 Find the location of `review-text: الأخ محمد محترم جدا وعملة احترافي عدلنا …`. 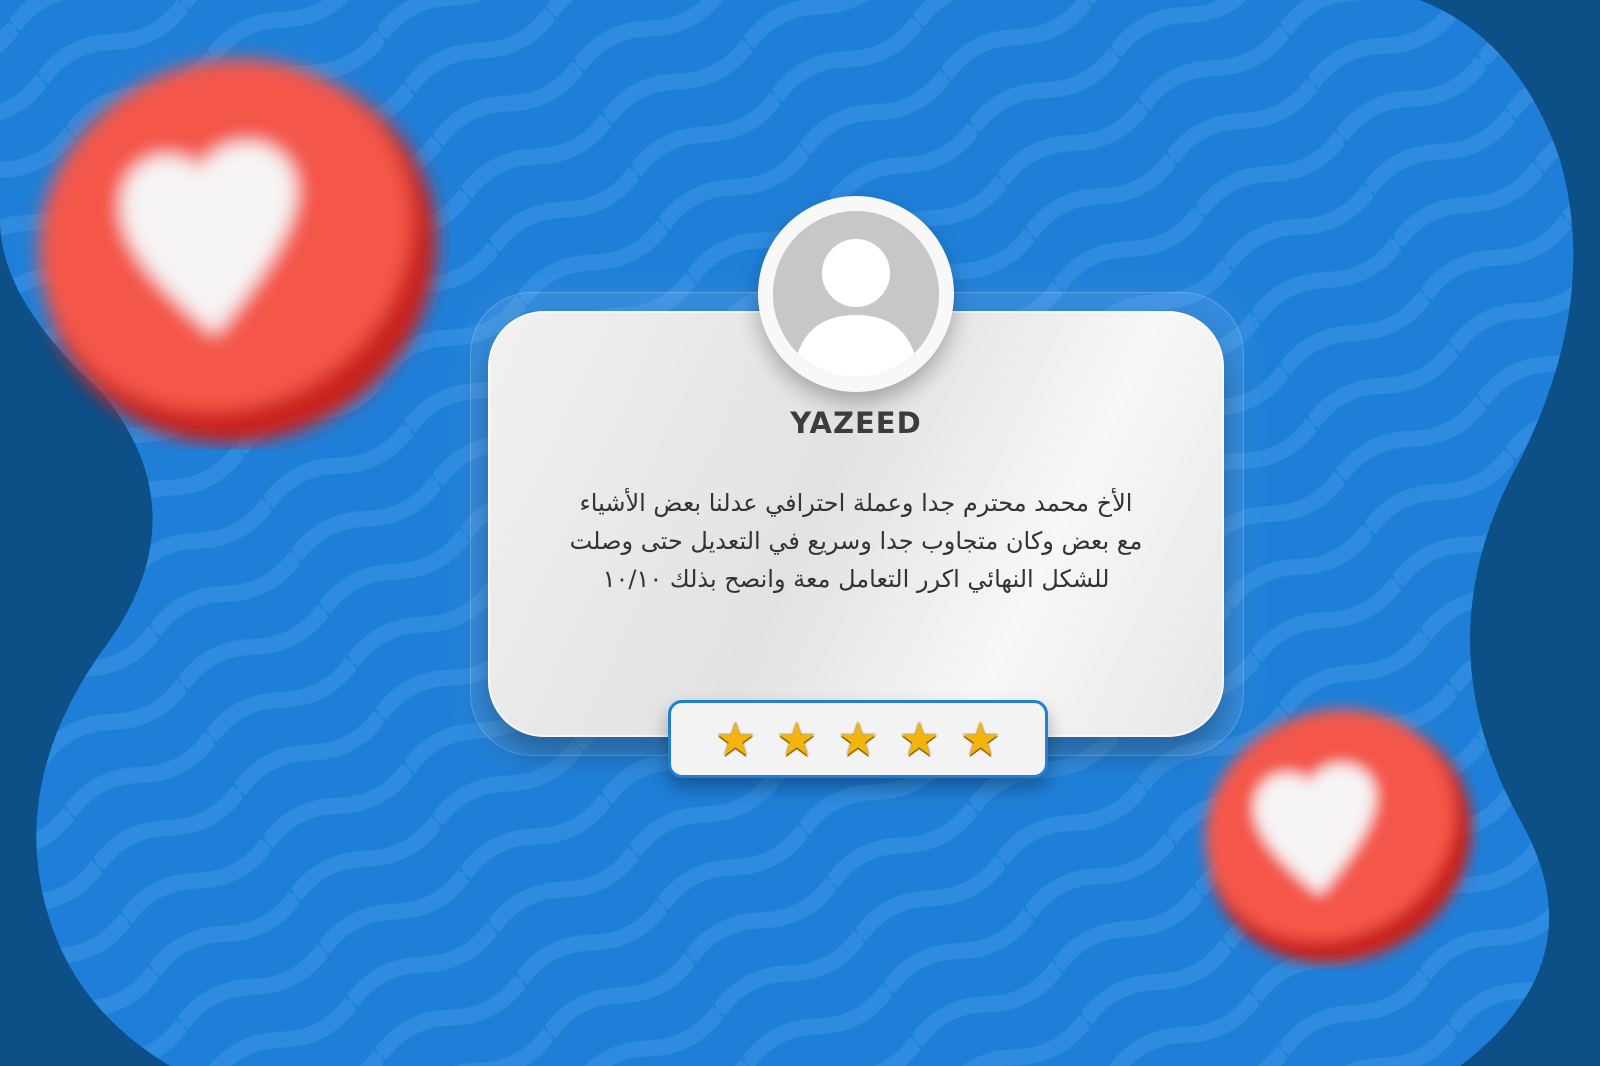

review-text: الأخ محمد محترم جدا وعملة احترافي عدلنا … is located at coordinates (856, 541).